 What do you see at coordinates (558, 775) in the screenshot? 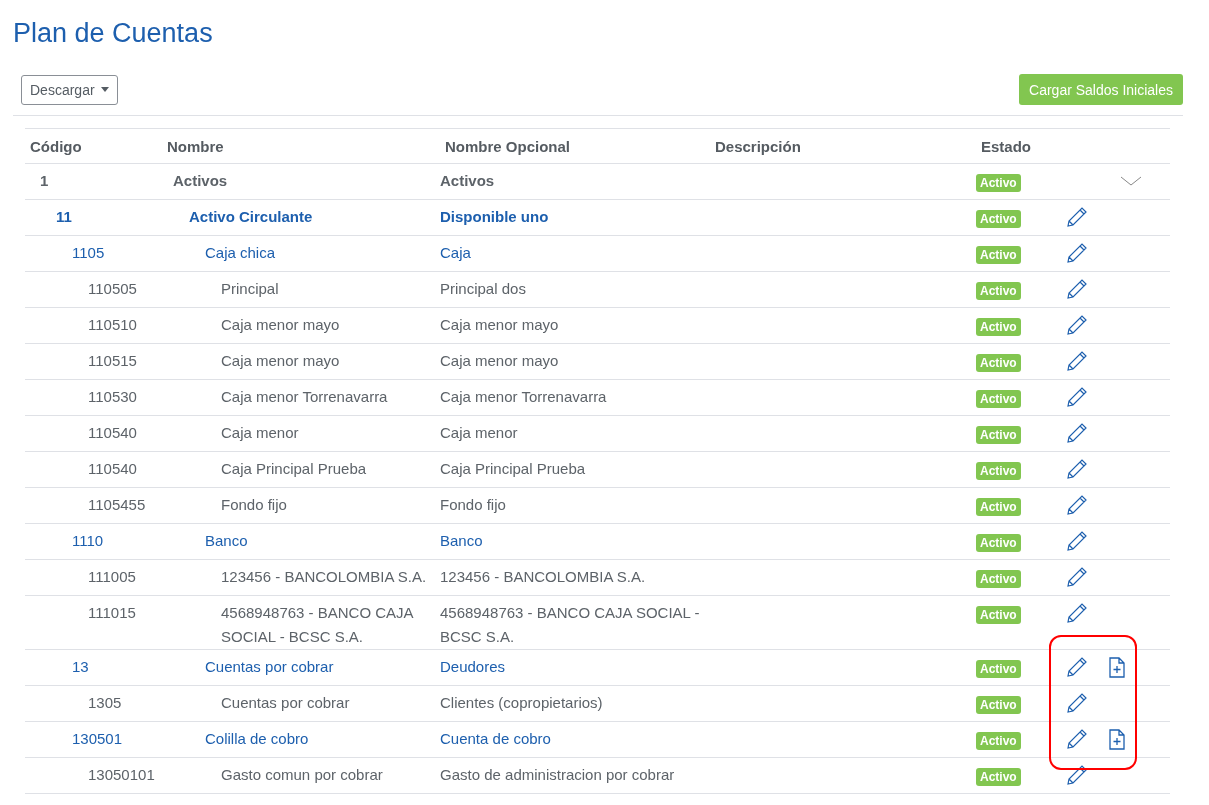
I see `optional-name: Gasto de administracion por cobrar` at bounding box center [558, 775].